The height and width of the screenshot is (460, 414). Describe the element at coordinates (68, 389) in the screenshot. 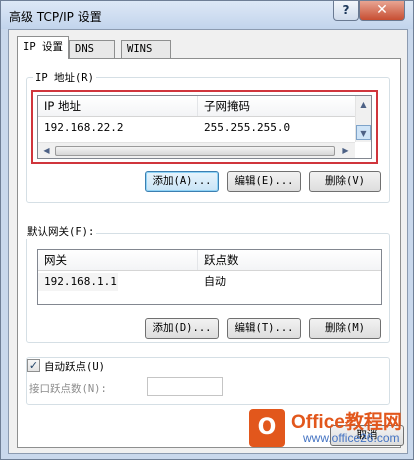

I see `interface-metric-label: 接口跃点数(N):` at that location.